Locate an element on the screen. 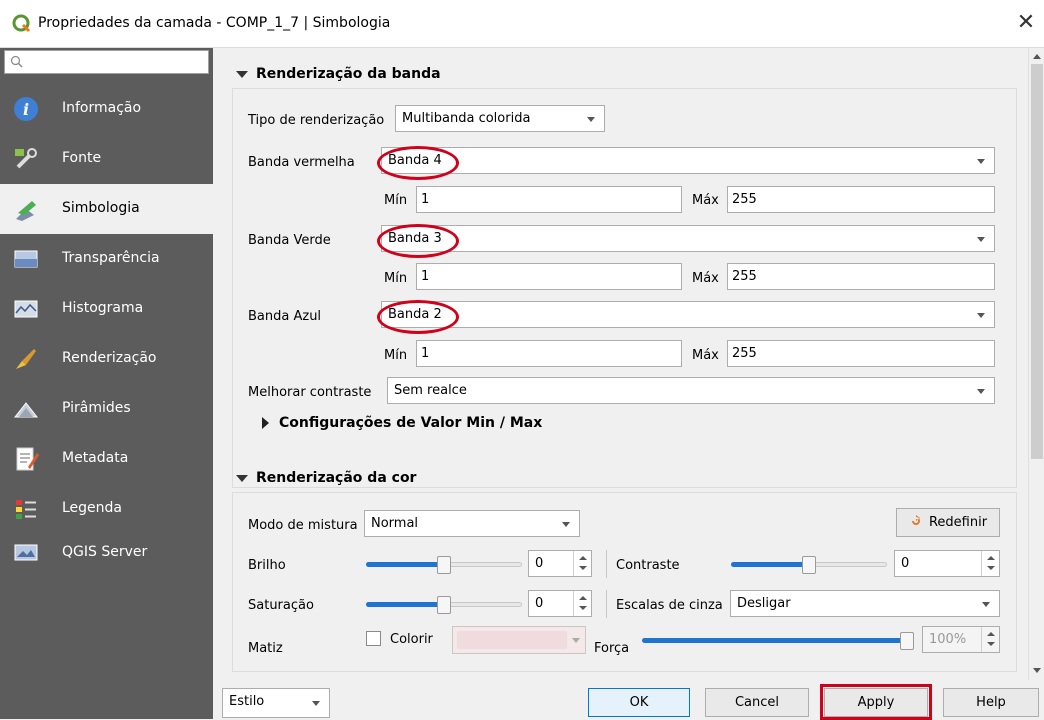  vertical-scrollbar is located at coordinates (1036, 364).